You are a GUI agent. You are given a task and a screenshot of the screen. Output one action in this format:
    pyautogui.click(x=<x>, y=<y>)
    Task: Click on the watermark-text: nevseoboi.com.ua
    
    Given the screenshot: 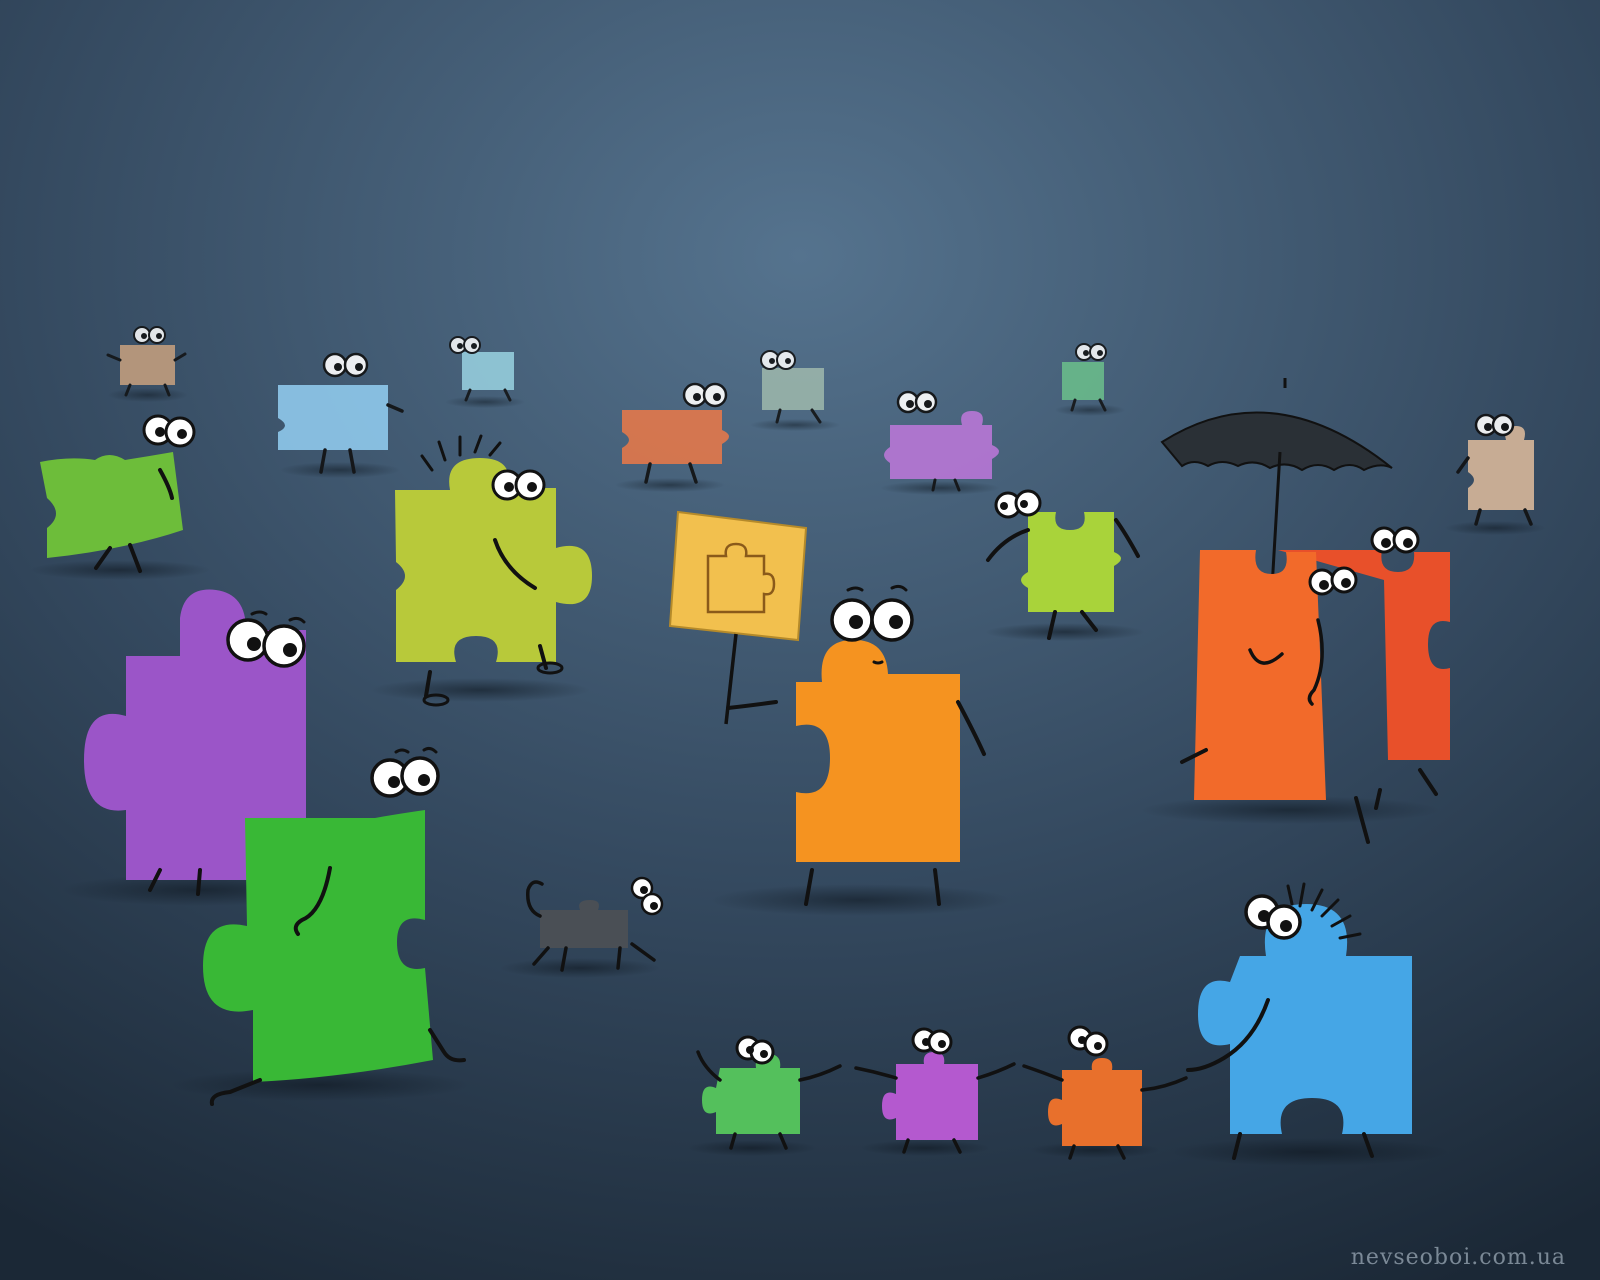 What is the action you would take?
    pyautogui.click(x=1458, y=1257)
    